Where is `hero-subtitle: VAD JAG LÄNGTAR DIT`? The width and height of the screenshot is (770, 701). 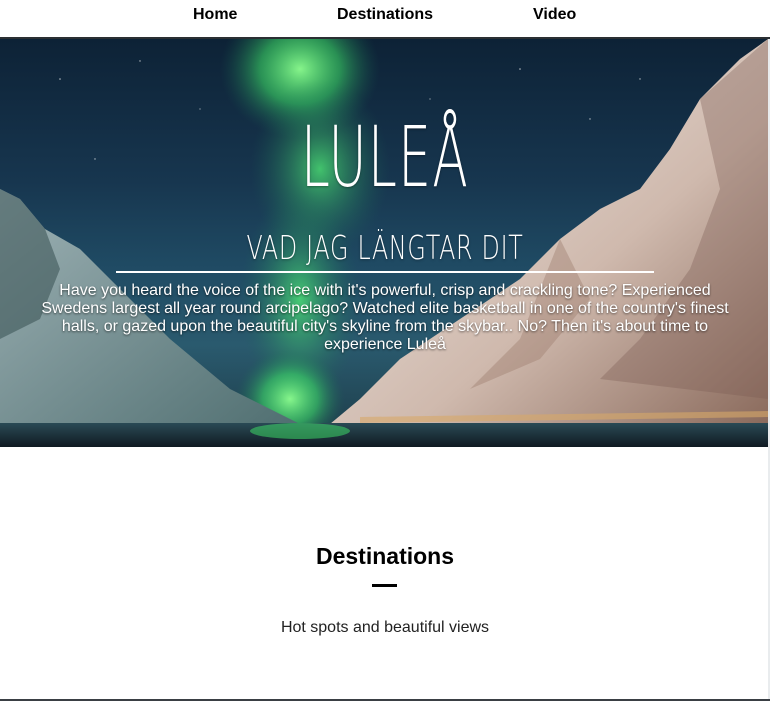
hero-subtitle: VAD JAG LÄNGTAR DIT is located at coordinates (385, 247).